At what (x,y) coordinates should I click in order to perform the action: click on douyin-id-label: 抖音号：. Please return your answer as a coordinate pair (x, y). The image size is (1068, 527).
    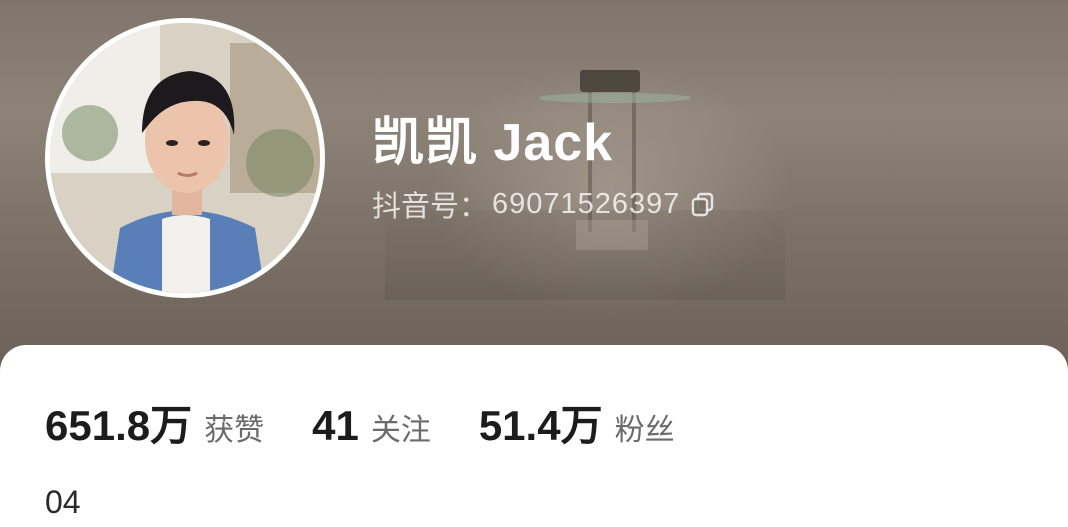
    Looking at the image, I should click on (430, 207).